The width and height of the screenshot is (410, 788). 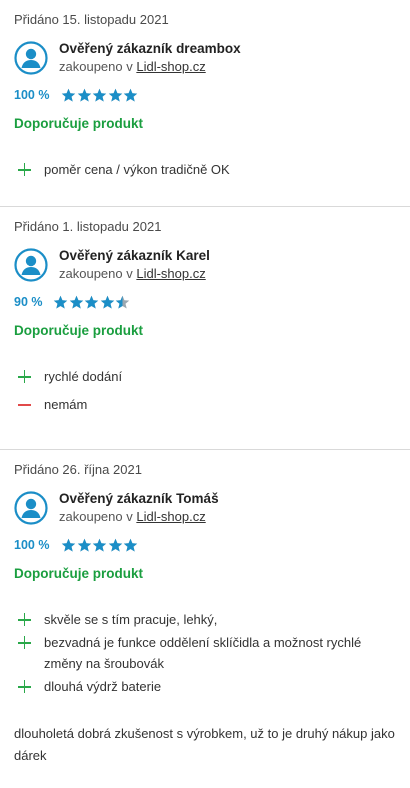 I want to click on pro-item: dlouhá výdrž baterie, so click(x=205, y=686).